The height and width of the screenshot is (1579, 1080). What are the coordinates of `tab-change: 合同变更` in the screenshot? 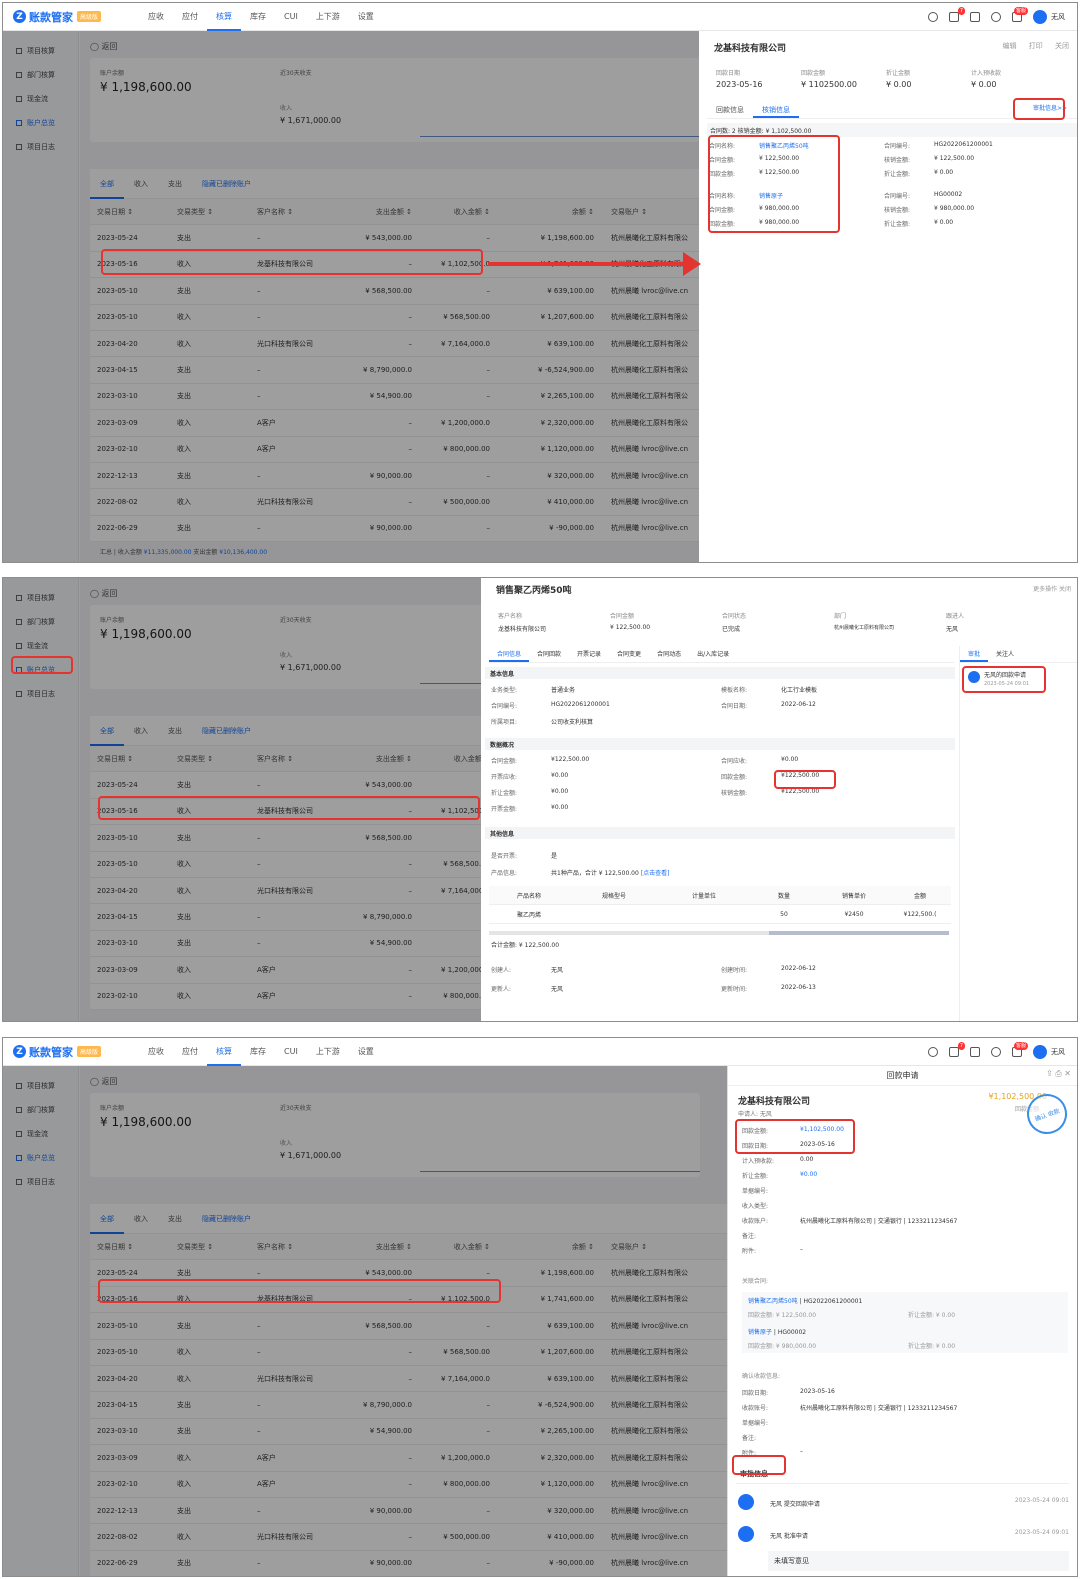 It's located at (629, 654).